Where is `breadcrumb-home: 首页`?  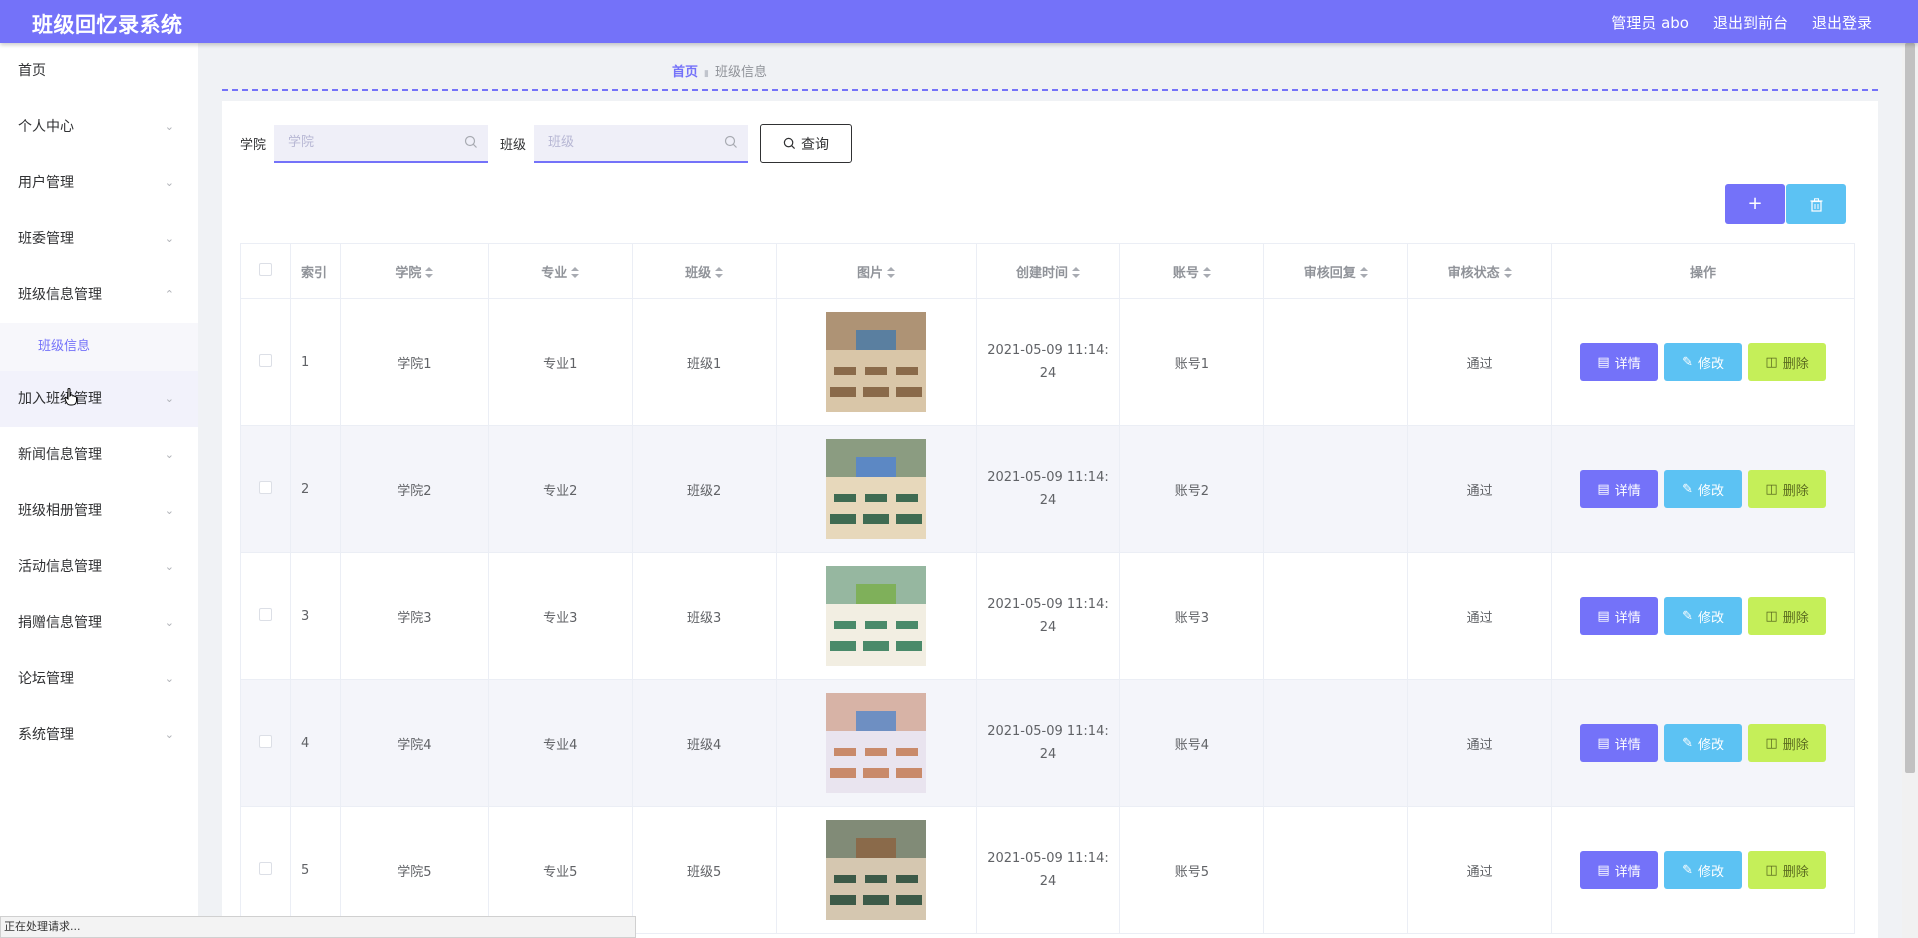
breadcrumb-home: 首页 is located at coordinates (685, 72).